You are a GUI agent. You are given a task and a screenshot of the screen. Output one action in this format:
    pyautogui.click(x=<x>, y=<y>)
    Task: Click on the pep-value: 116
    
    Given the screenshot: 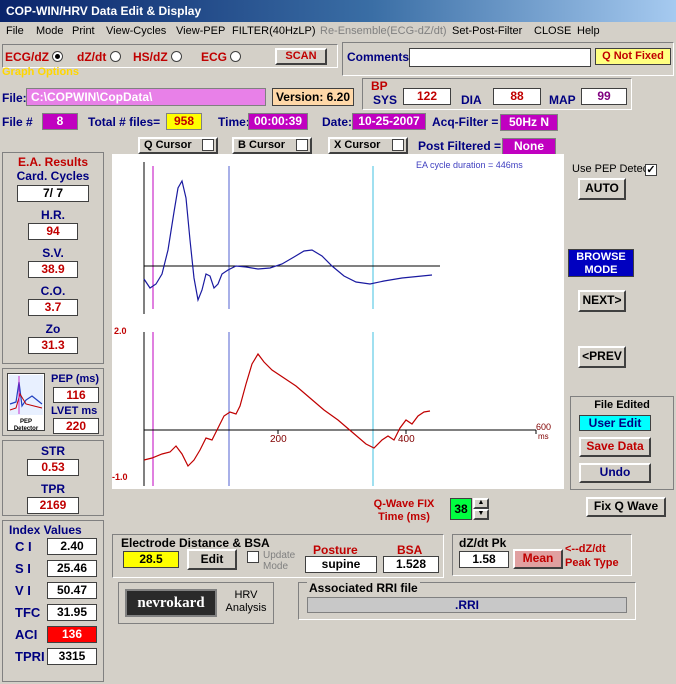 What is the action you would take?
    pyautogui.click(x=76, y=395)
    